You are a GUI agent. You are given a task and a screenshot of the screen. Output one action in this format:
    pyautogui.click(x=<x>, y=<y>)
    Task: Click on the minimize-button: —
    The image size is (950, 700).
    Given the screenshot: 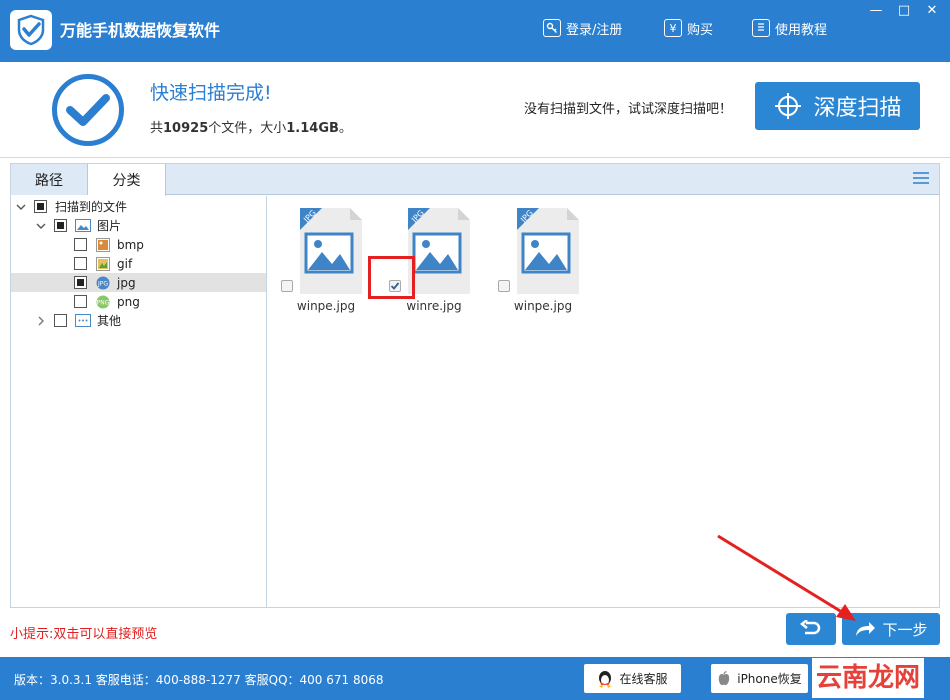 What is the action you would take?
    pyautogui.click(x=876, y=10)
    